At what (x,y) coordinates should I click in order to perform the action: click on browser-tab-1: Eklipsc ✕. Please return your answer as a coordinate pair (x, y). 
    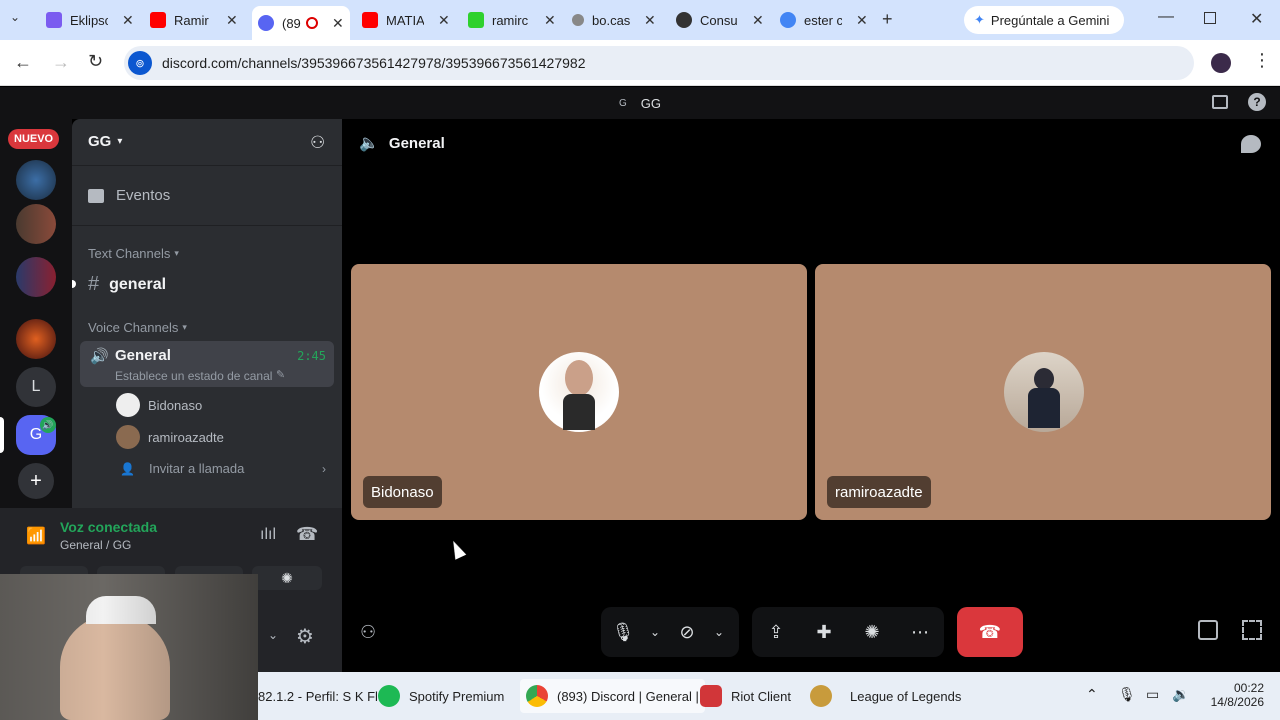
    Looking at the image, I should click on (90, 20).